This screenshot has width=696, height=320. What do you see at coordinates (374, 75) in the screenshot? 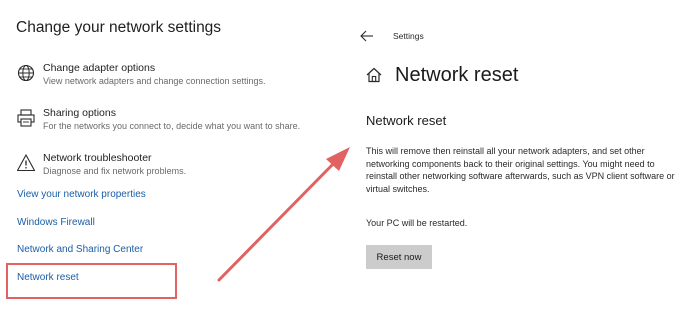
I see `home-icon` at bounding box center [374, 75].